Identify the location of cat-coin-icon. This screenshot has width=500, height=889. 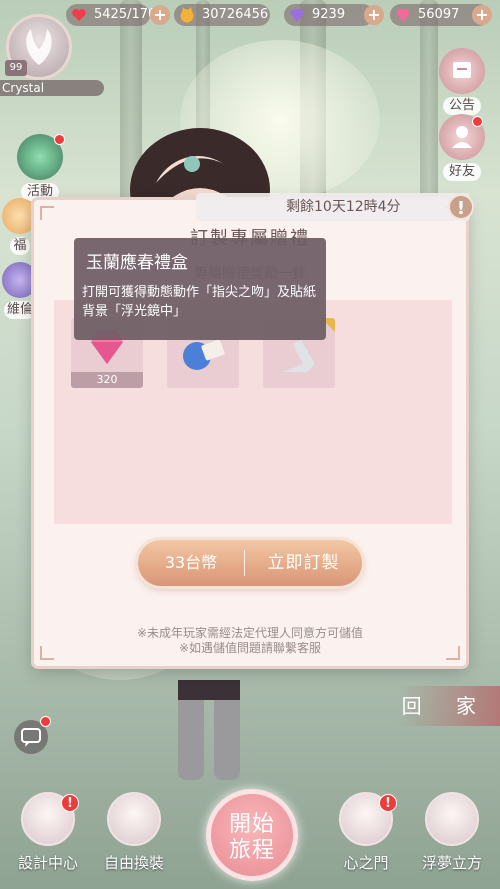
(187, 15).